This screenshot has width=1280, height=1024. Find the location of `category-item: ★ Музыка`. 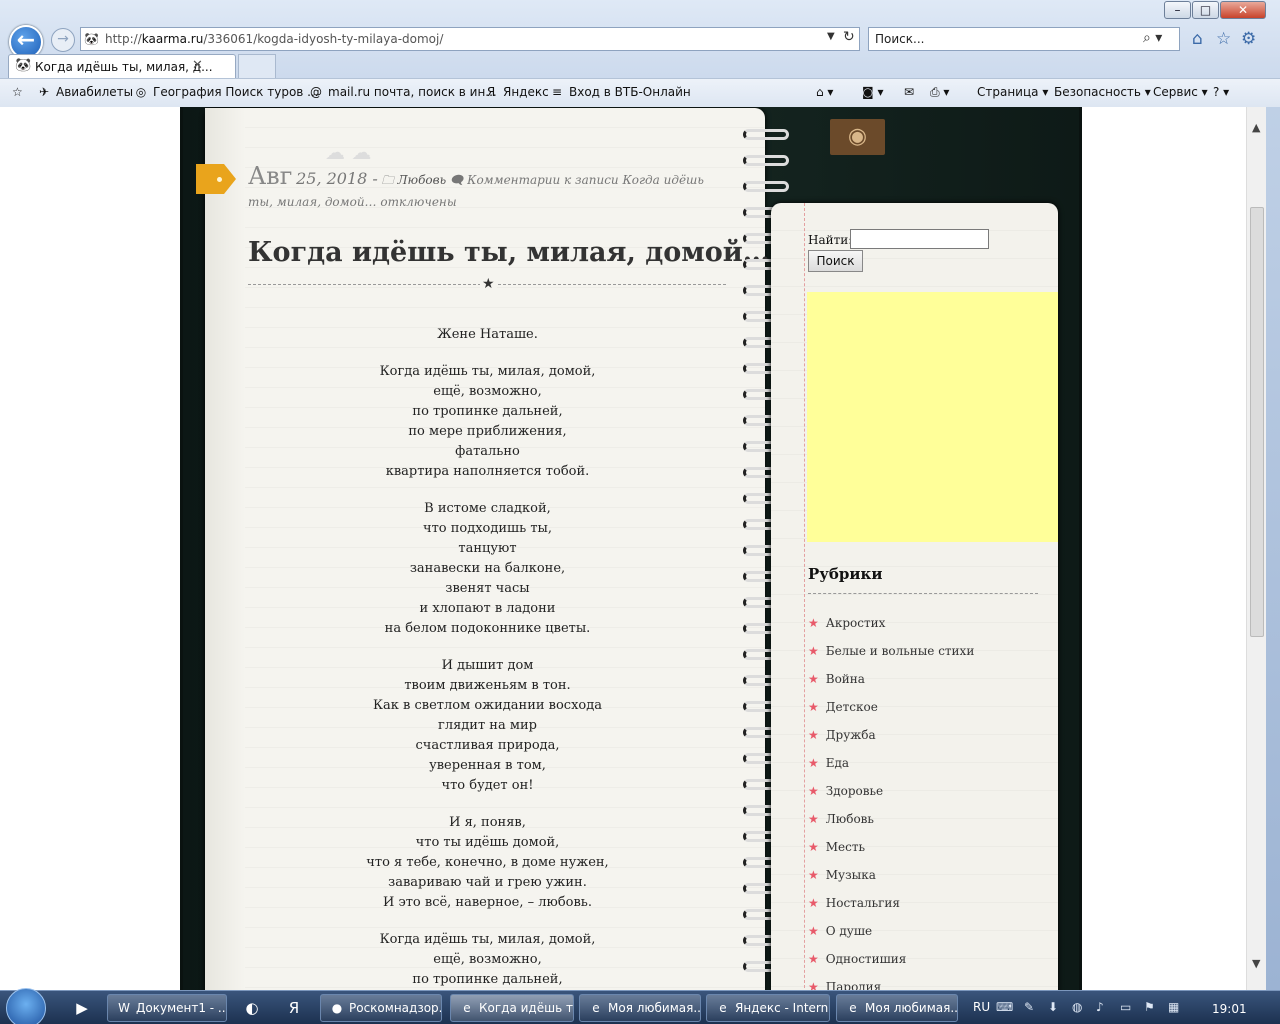

category-item: ★ Музыка is located at coordinates (928, 879).